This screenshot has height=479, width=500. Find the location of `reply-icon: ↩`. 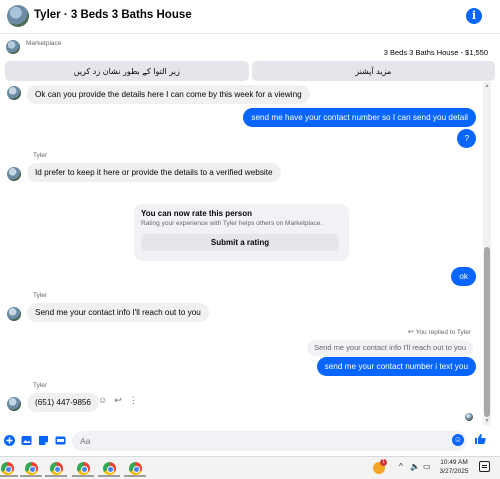

reply-icon: ↩ is located at coordinates (118, 400).